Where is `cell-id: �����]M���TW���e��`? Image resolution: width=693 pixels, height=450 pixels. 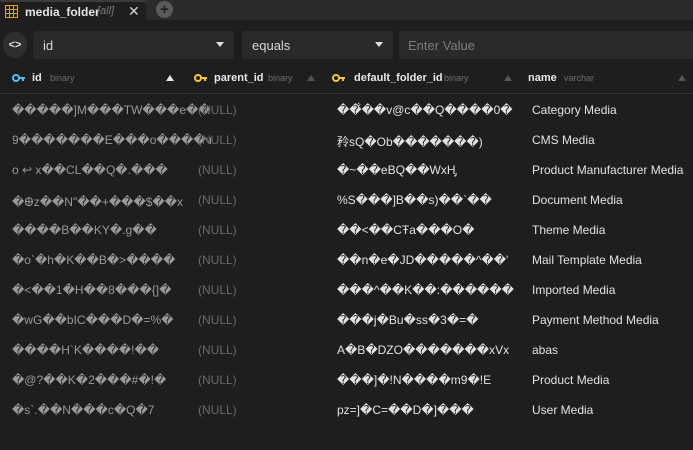
cell-id: �����]M���TW���e�� is located at coordinates (111, 110).